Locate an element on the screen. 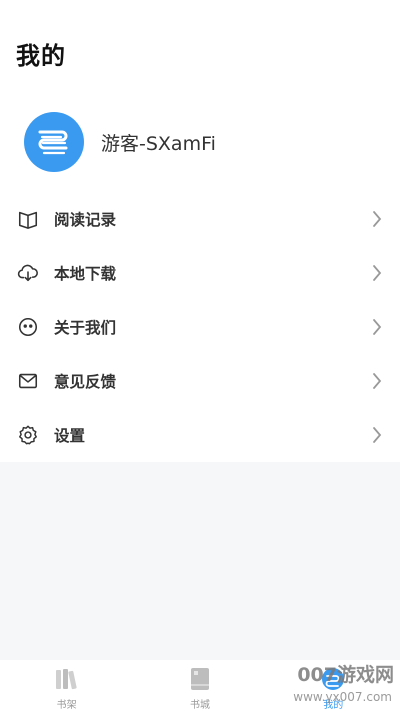  menu-item-settings: 设置 is located at coordinates (200, 435).